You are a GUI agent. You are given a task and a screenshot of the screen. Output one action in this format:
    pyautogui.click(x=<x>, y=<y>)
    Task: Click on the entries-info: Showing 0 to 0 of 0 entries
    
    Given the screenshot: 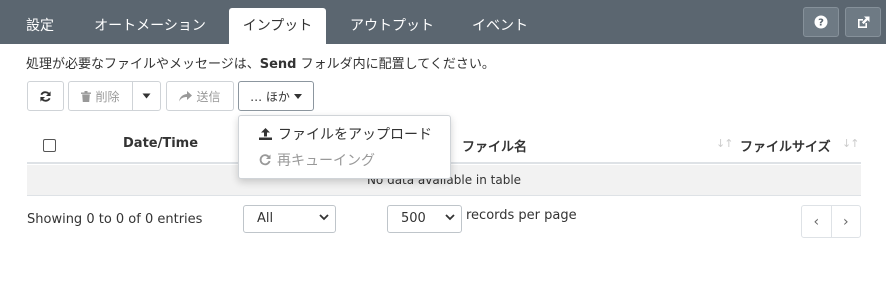 What is the action you would take?
    pyautogui.click(x=115, y=219)
    